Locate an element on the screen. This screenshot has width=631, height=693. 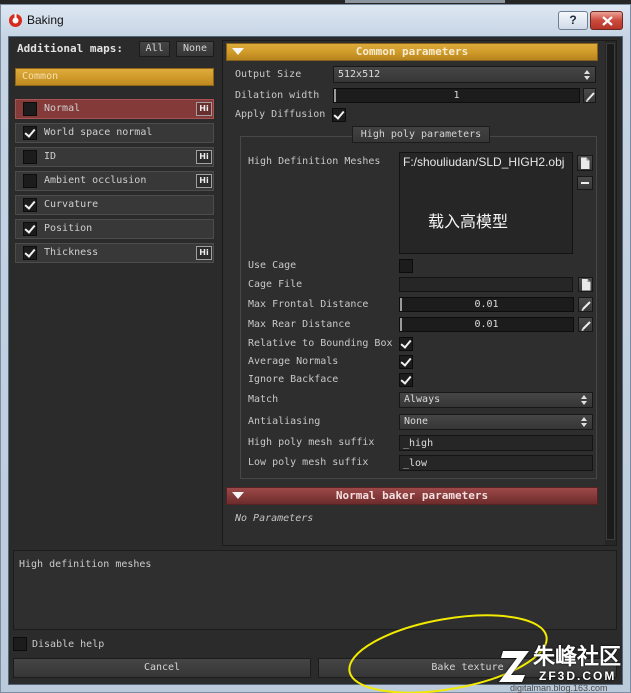
section-title: Normal baker parameters is located at coordinates (412, 495).